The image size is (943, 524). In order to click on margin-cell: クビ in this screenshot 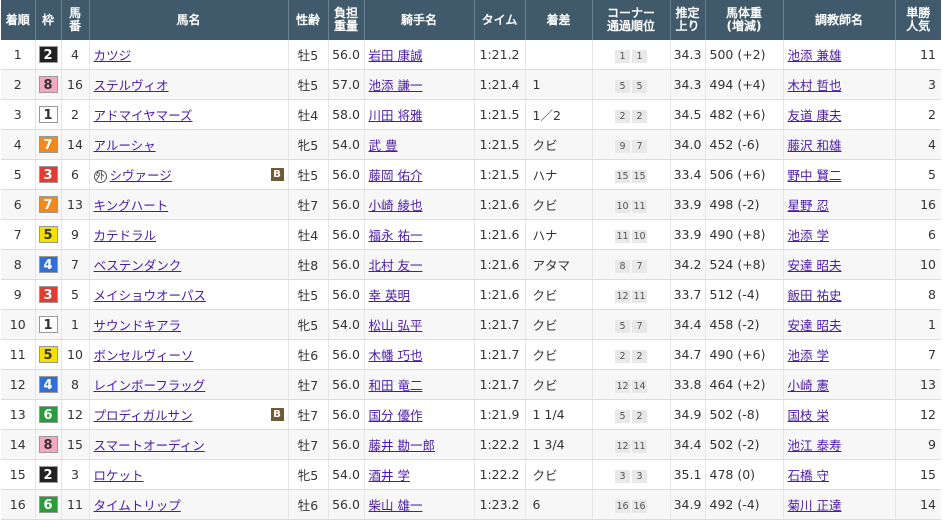, I will do `click(559, 294)`.